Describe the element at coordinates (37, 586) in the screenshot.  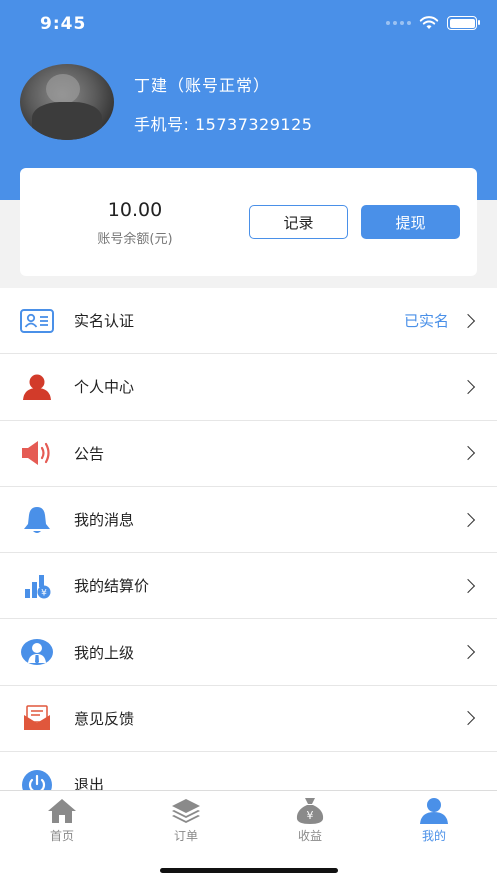
I see `settlement-chart-icon: ¥` at that location.